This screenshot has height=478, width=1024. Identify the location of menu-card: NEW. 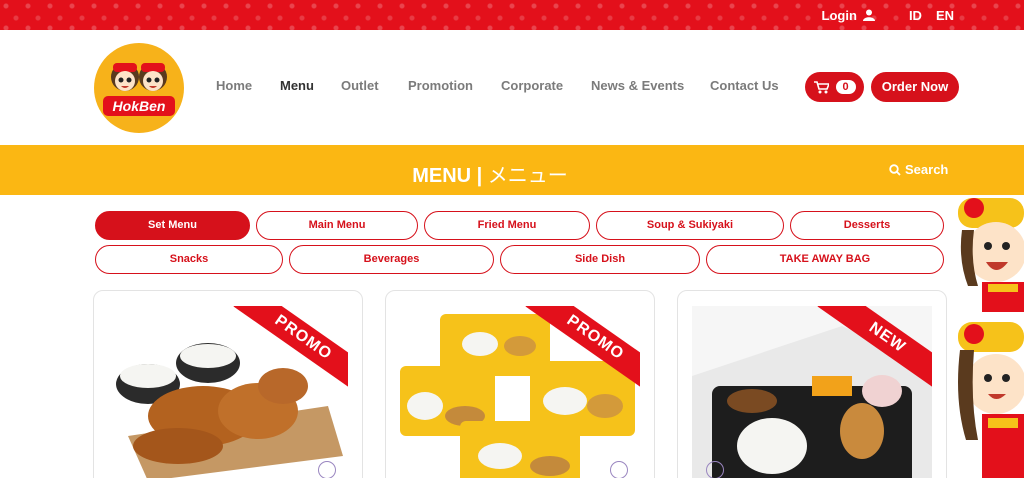
(812, 384).